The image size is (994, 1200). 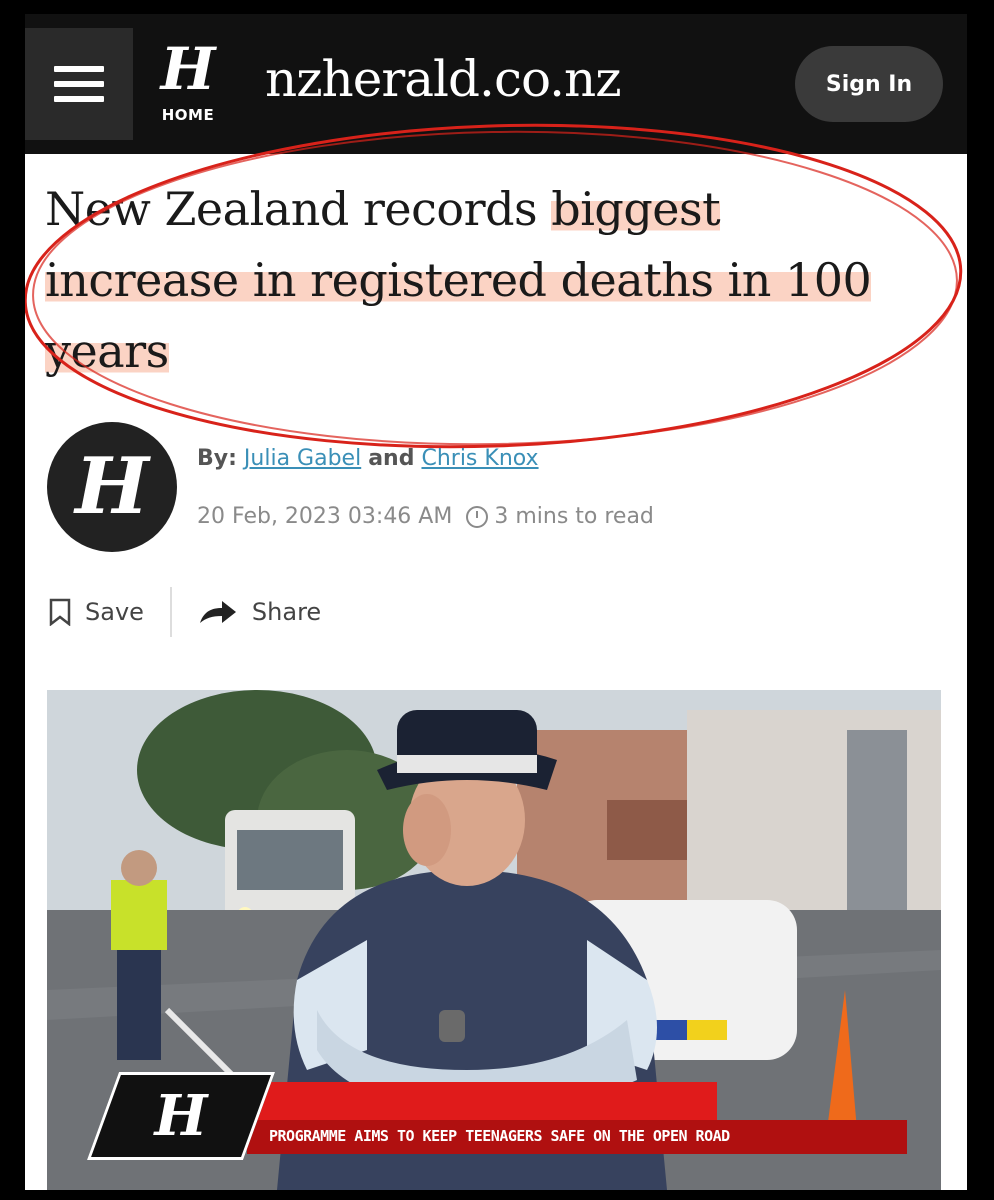 What do you see at coordinates (79, 69) in the screenshot?
I see `hamburger-menu-icon` at bounding box center [79, 69].